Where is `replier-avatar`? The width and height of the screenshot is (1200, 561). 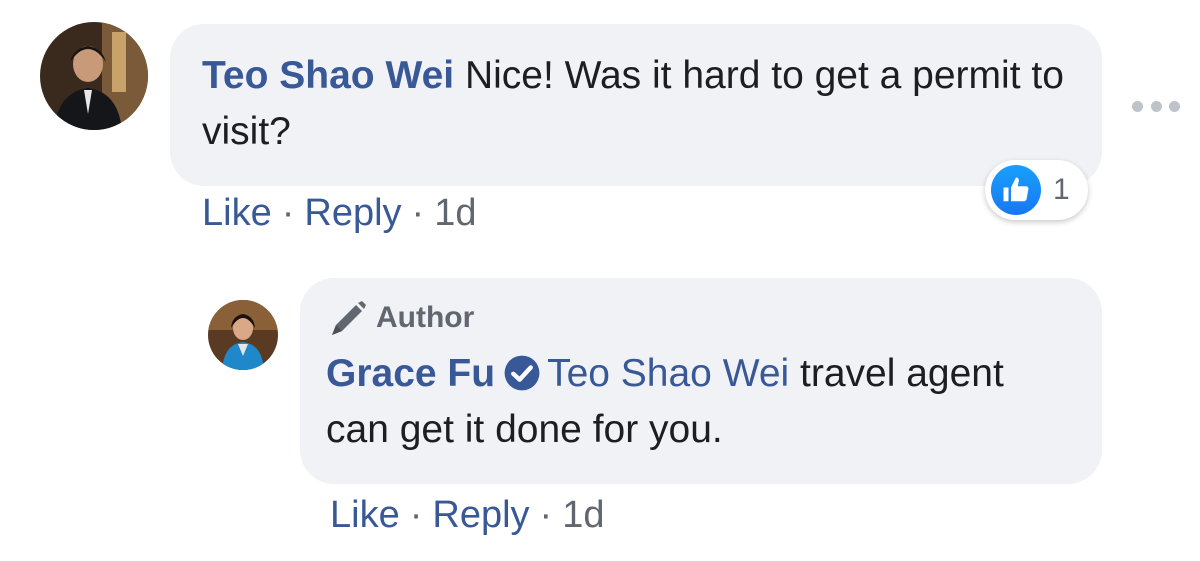 replier-avatar is located at coordinates (243, 335).